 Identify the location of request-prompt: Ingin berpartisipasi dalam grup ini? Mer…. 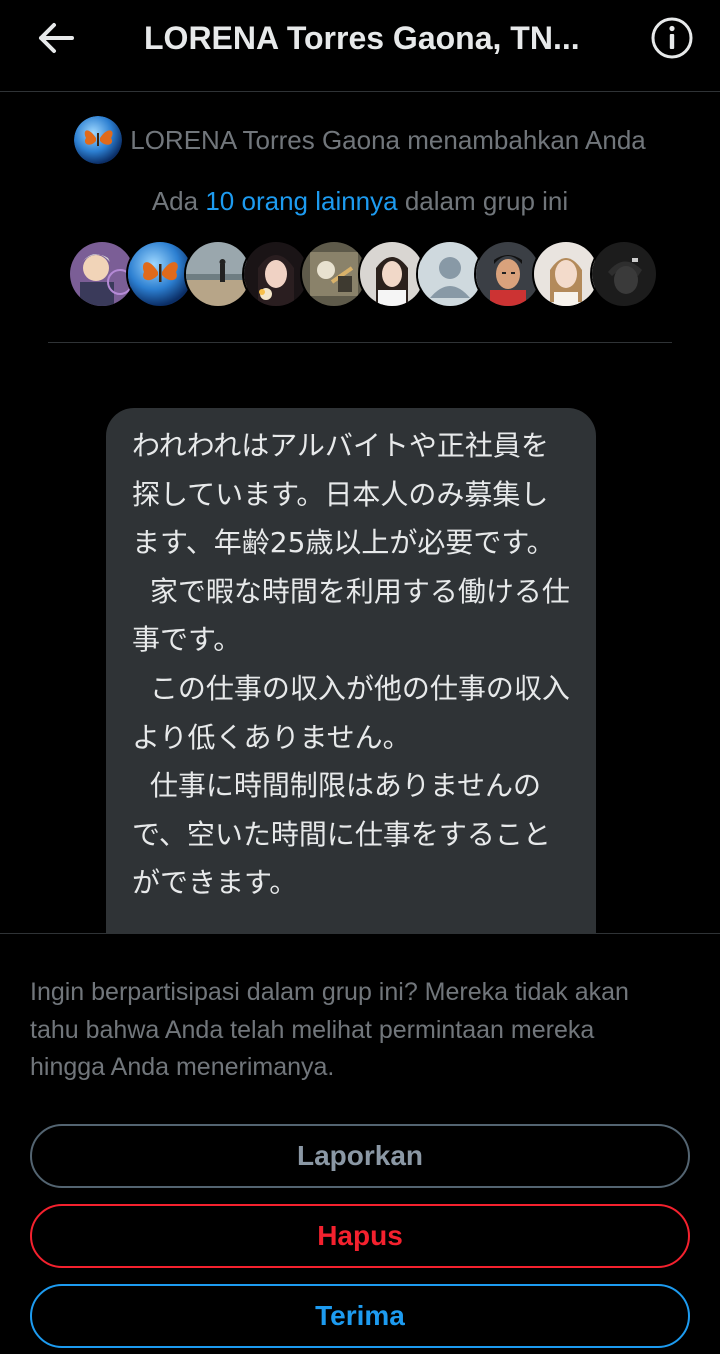
(329, 1029).